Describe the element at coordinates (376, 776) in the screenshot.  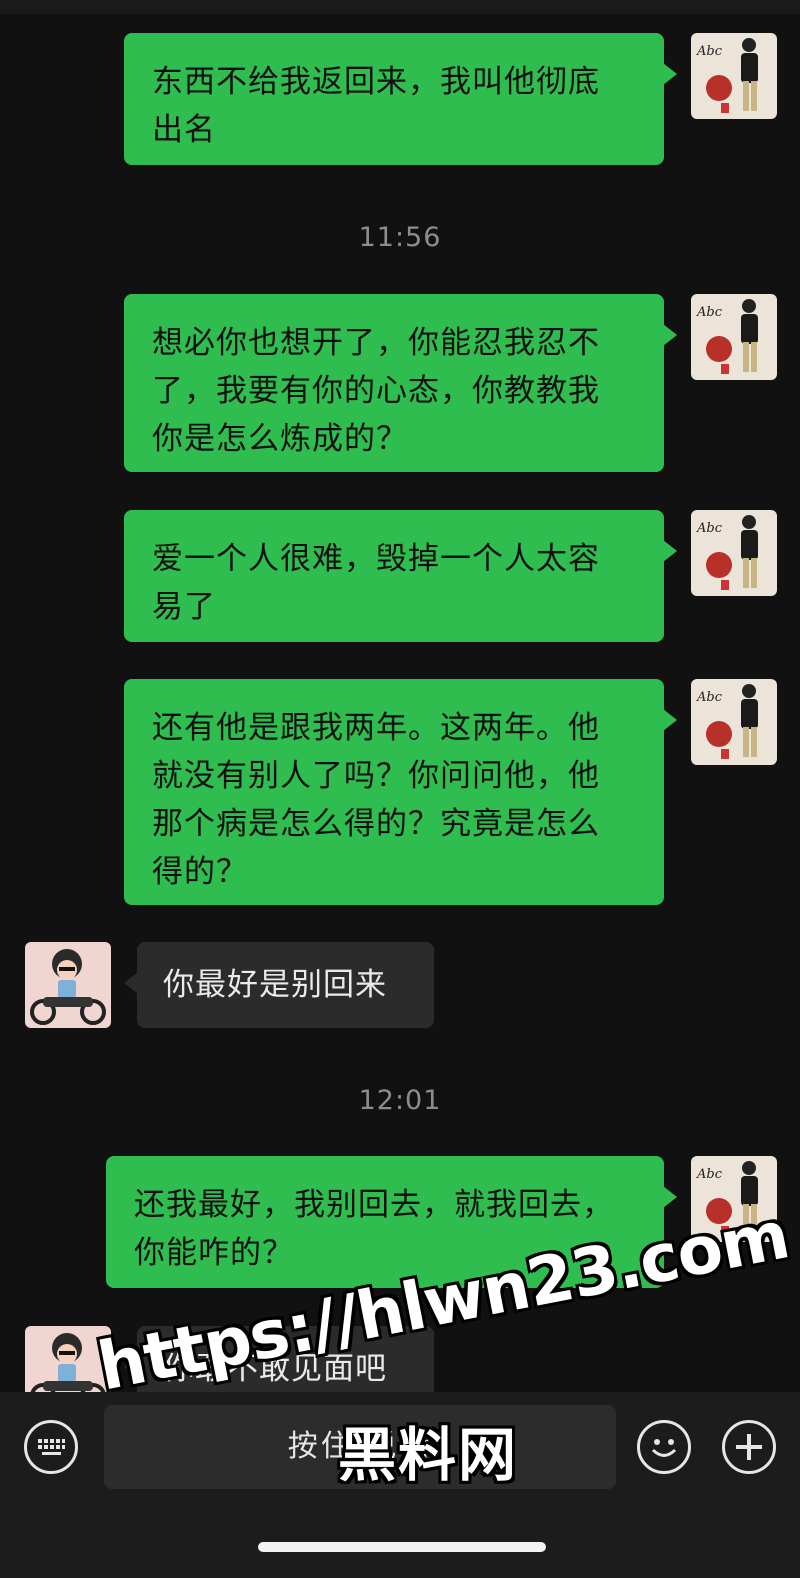
I see `message-line: 就没有别人了吗？你问问他，他` at that location.